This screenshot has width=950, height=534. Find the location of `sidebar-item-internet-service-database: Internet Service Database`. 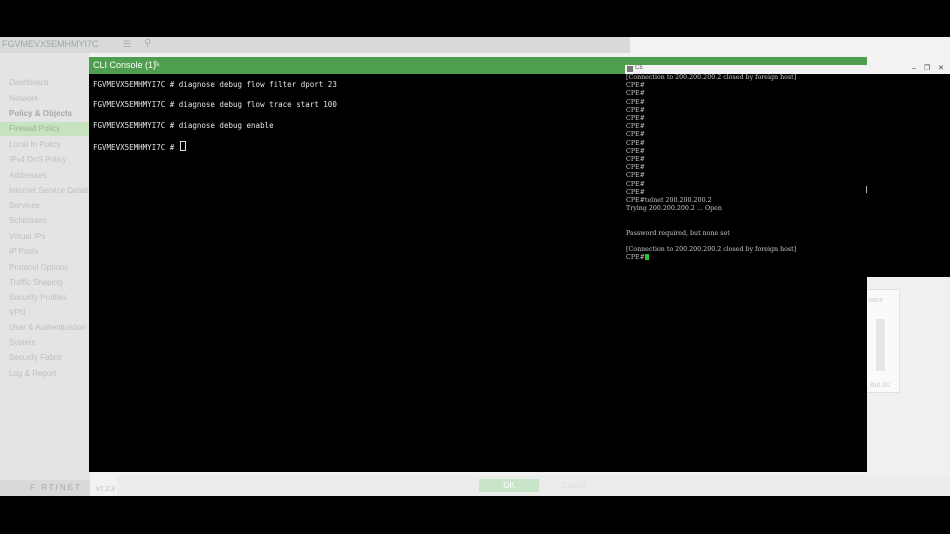

sidebar-item-internet-service-database: Internet Service Database is located at coordinates (45, 191).